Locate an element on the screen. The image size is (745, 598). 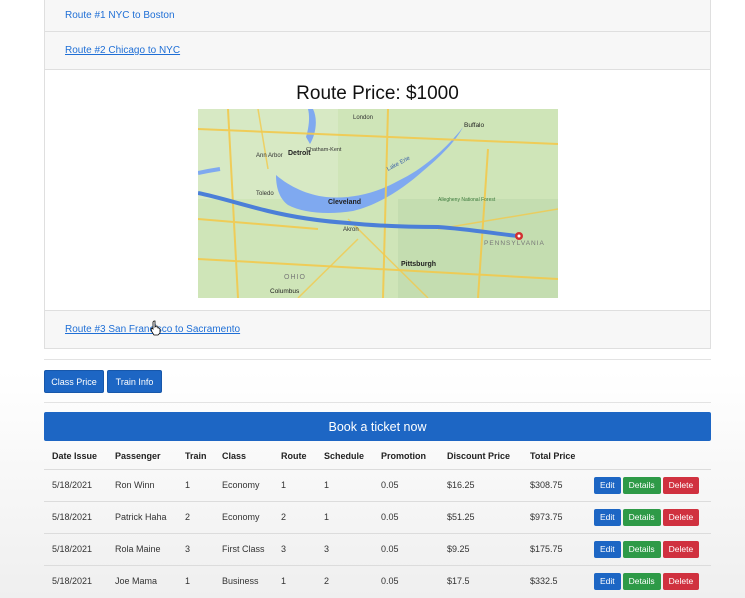
map-label-buffalo: Buffalo is located at coordinates (474, 125).